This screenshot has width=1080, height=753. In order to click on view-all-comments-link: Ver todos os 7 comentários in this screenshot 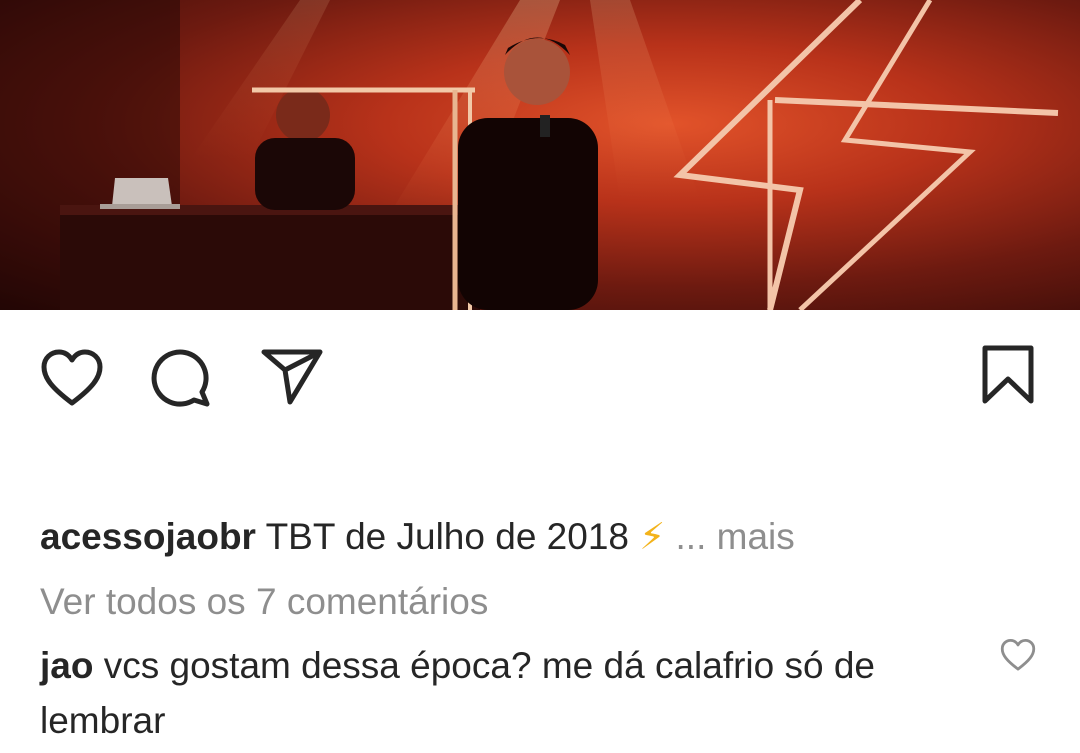, I will do `click(264, 602)`.